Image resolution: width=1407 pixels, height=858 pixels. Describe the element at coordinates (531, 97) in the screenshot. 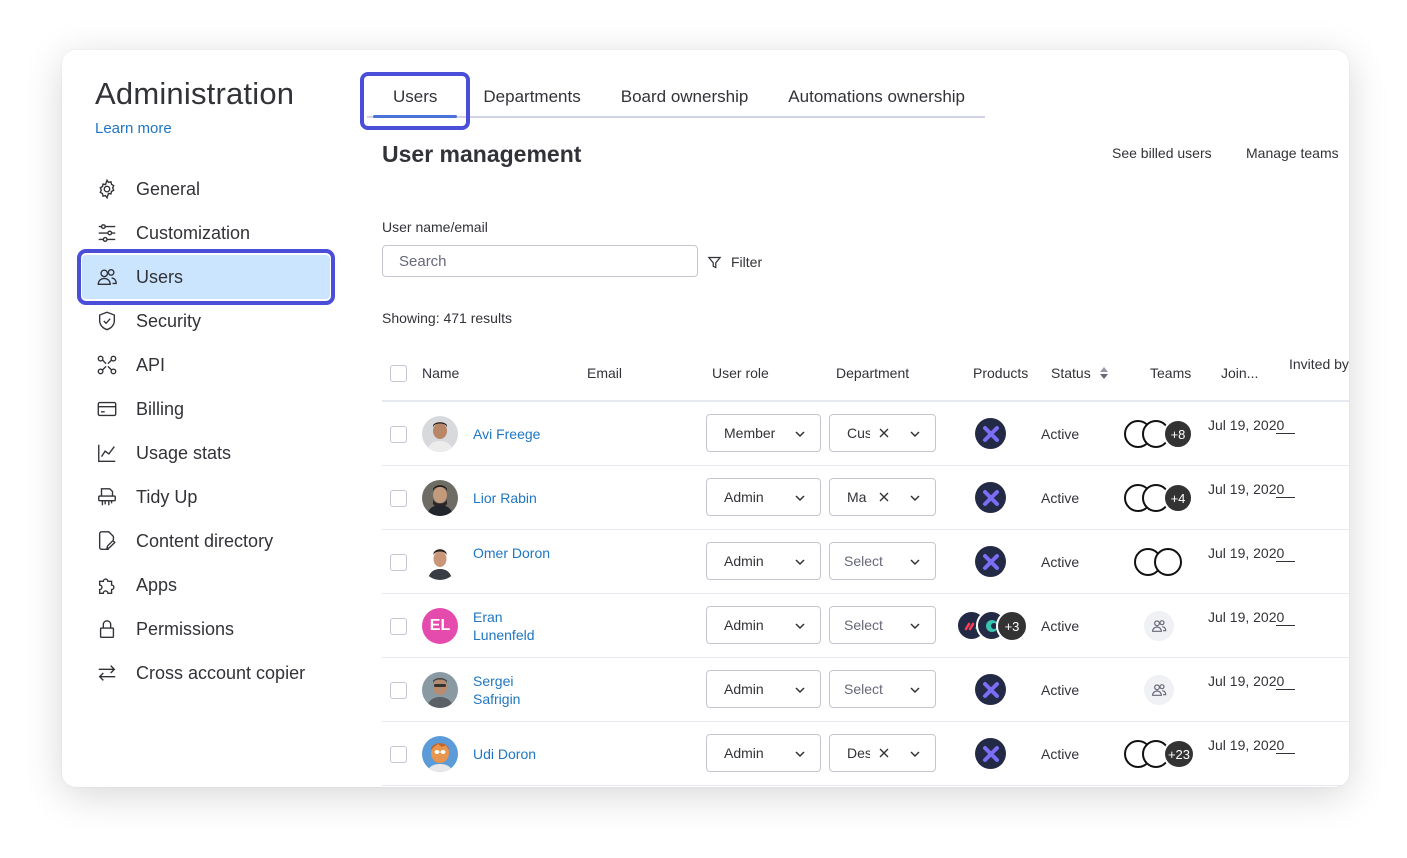

I see `tab-departments: Departments` at that location.